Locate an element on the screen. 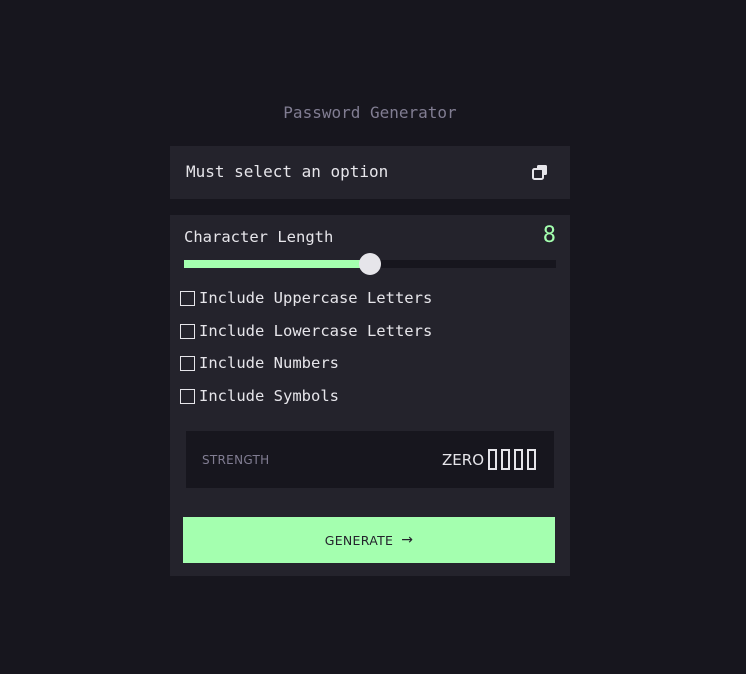 The width and height of the screenshot is (746, 674). password-output-text: Must select an option is located at coordinates (287, 171).